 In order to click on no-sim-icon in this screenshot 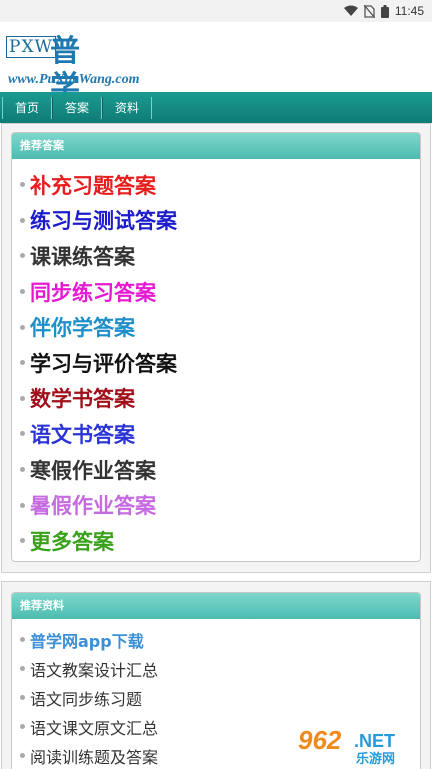, I will do `click(369, 11)`.